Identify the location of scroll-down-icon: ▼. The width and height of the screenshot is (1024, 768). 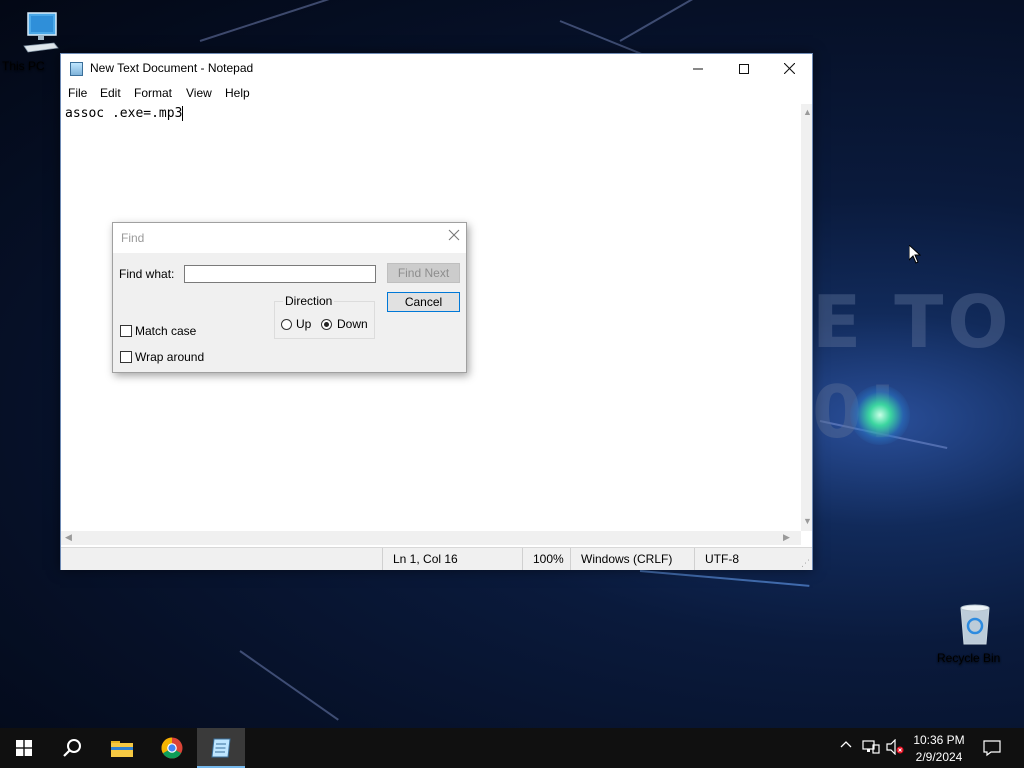
(807, 521).